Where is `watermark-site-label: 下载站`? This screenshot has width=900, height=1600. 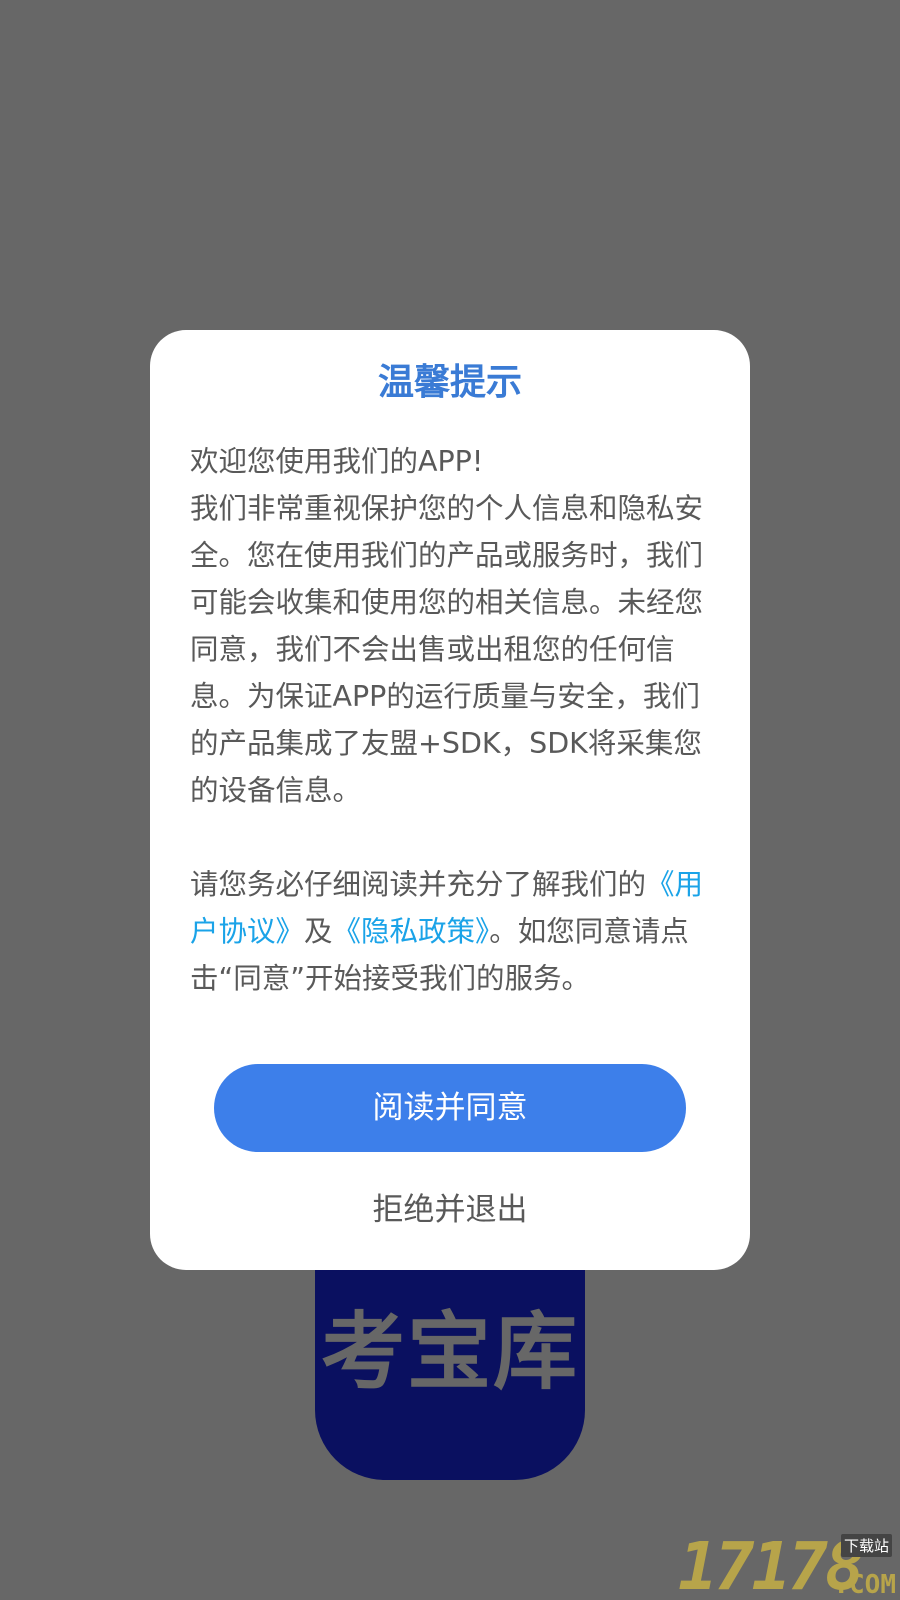 watermark-site-label: 下载站 is located at coordinates (866, 1545).